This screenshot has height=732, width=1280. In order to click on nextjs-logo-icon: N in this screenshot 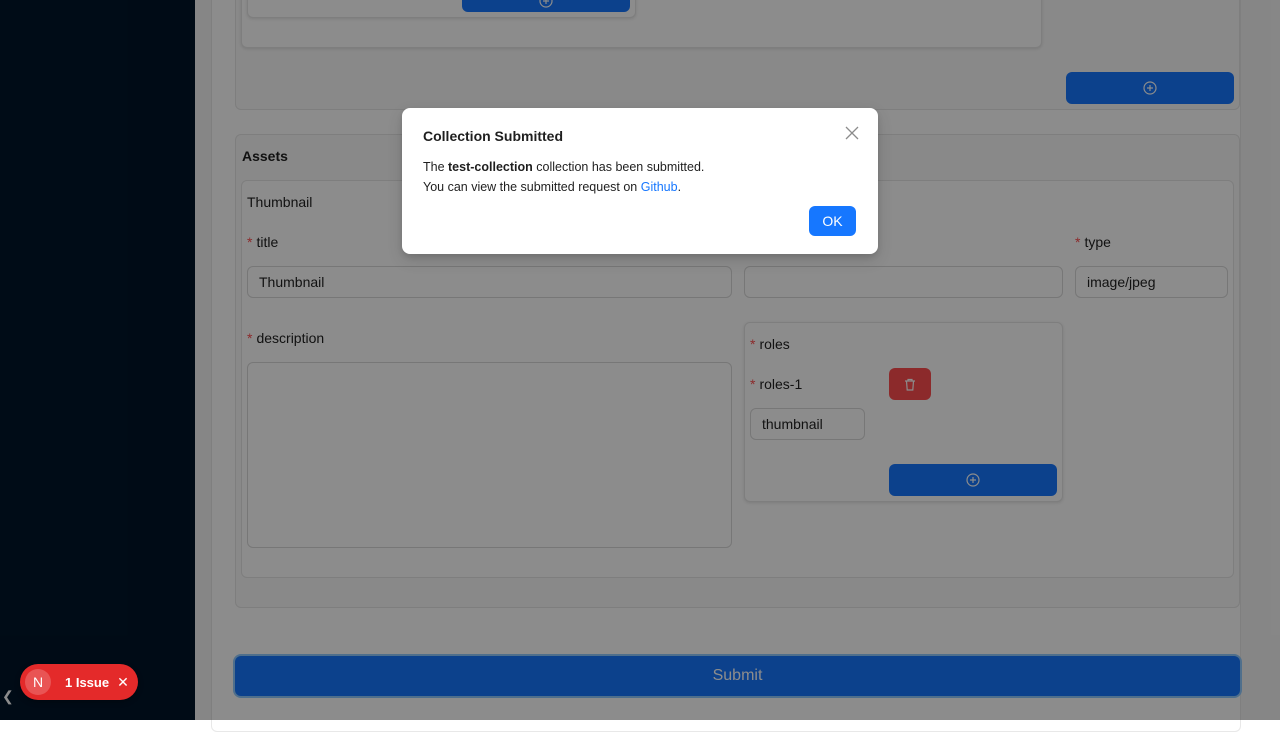, I will do `click(38, 682)`.